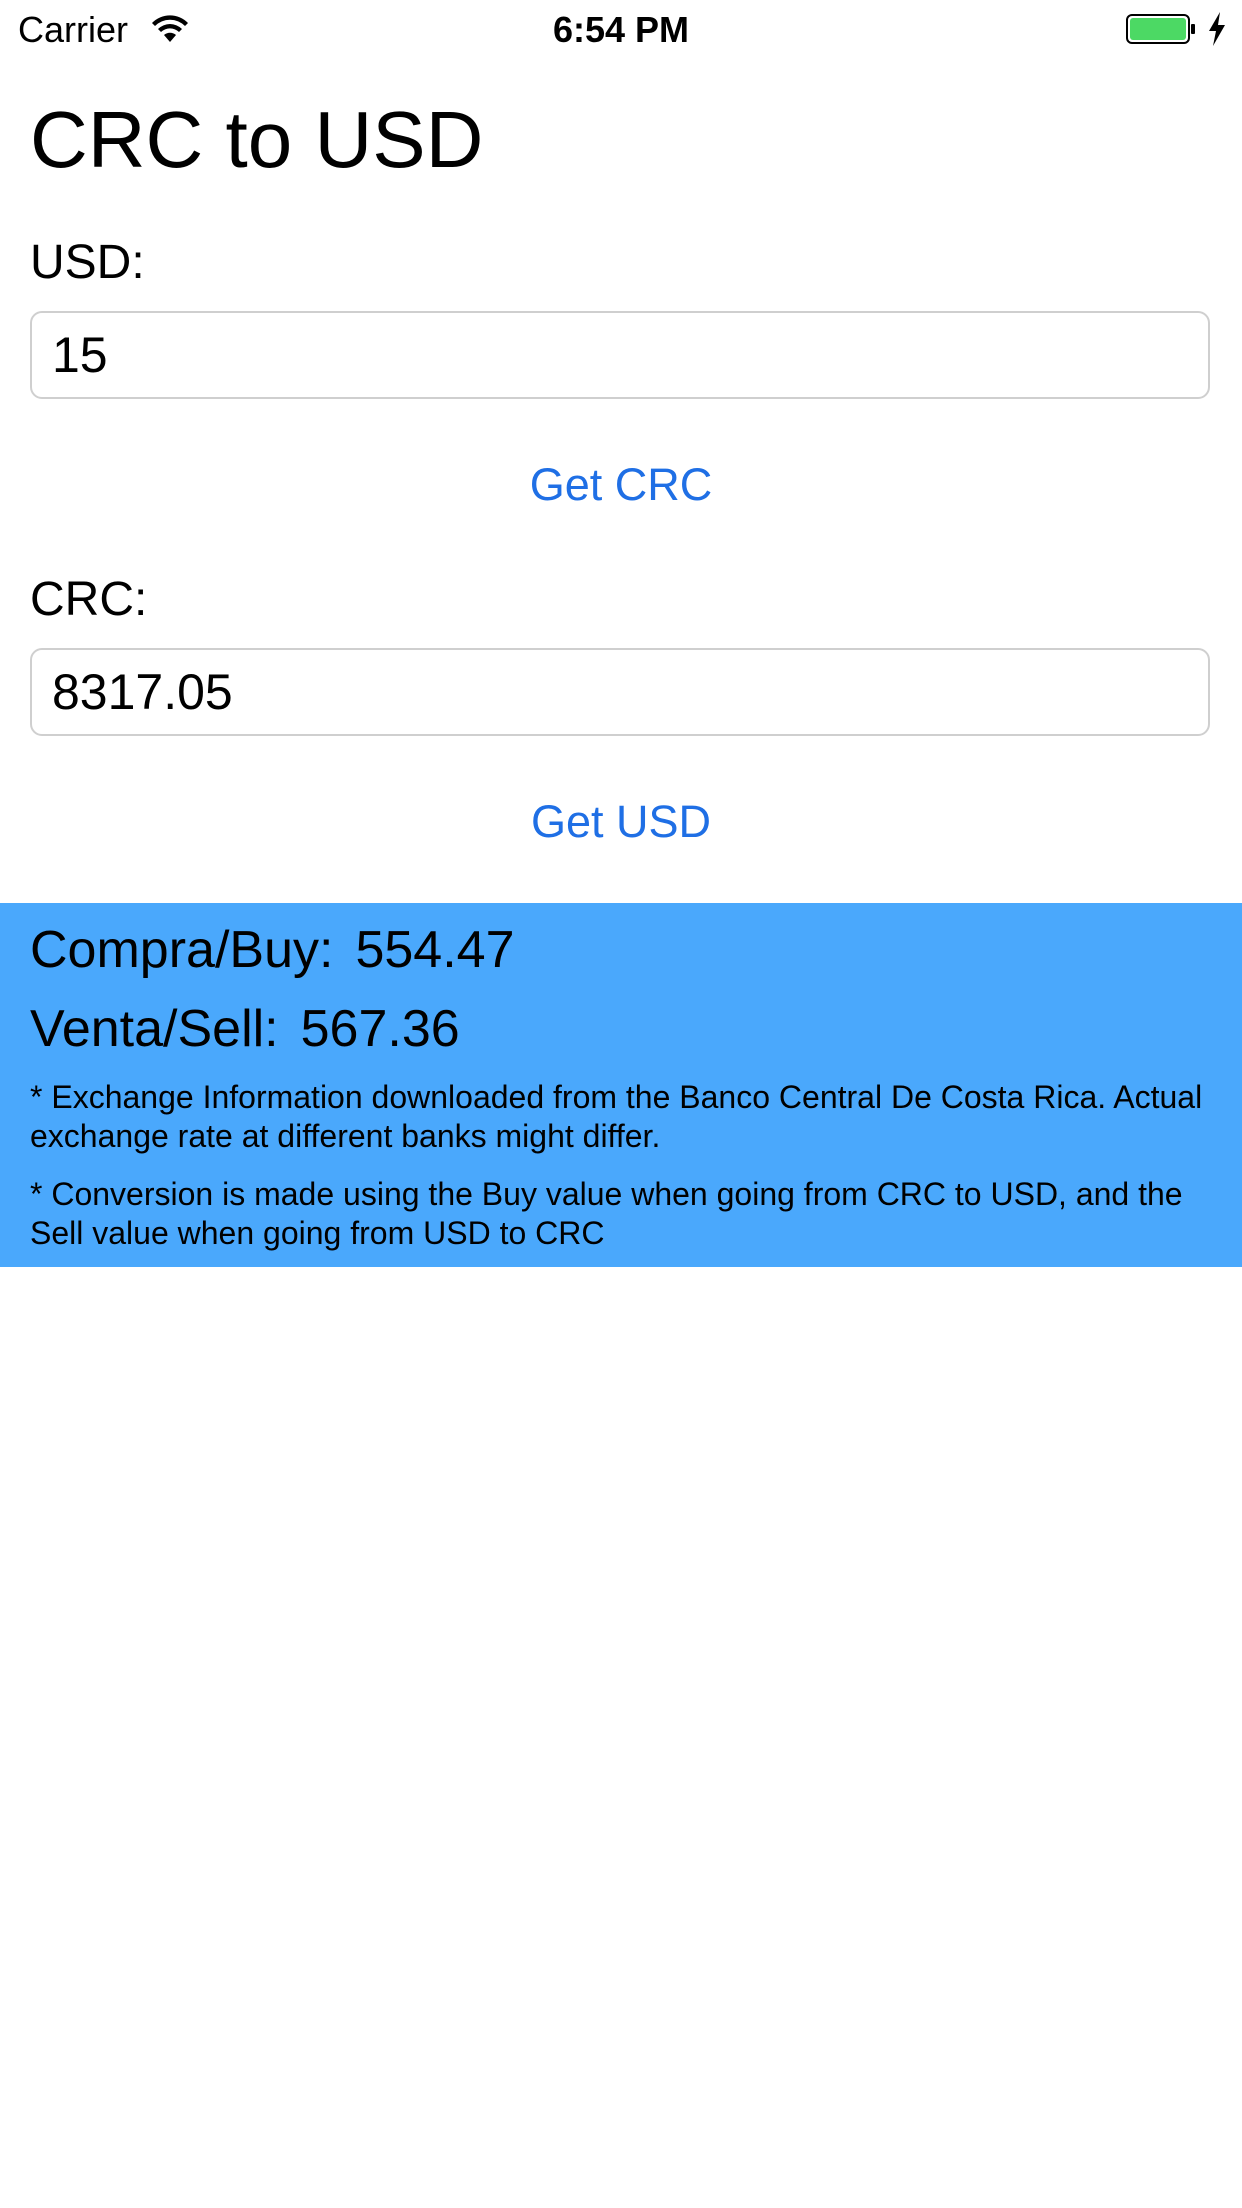 The image size is (1242, 2208). What do you see at coordinates (1160, 29) in the screenshot?
I see `battery-icon` at bounding box center [1160, 29].